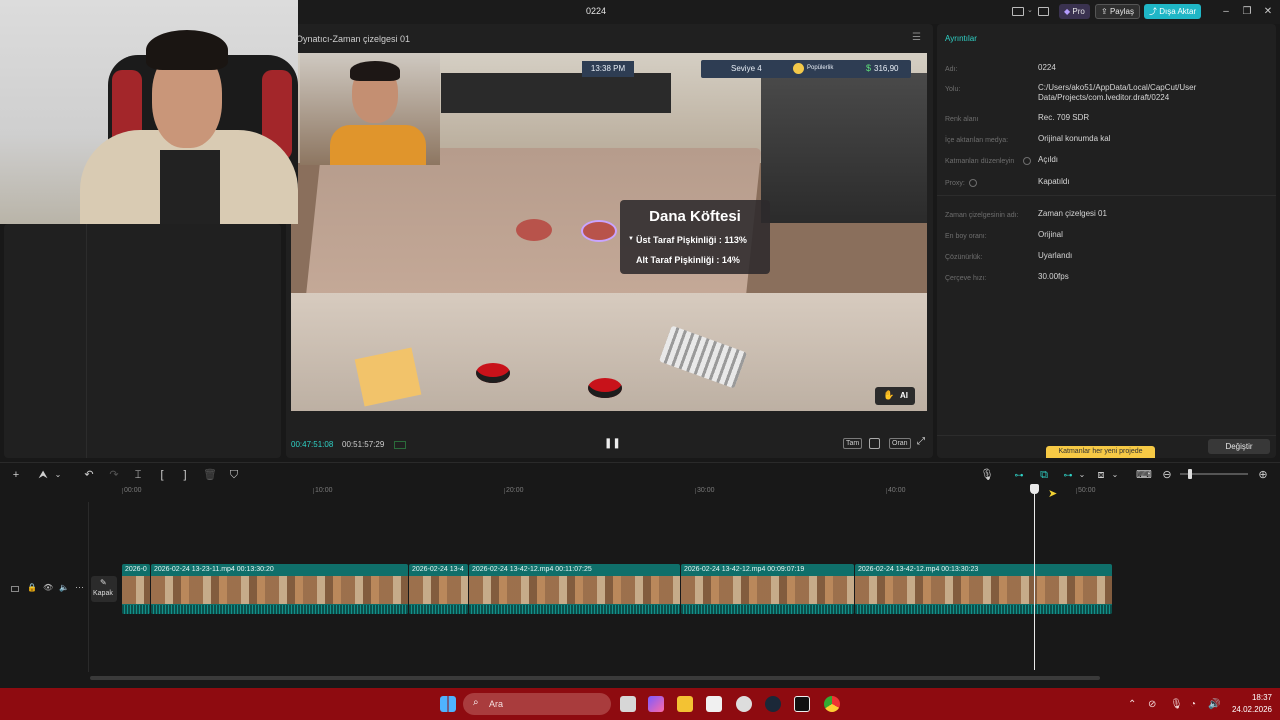 The width and height of the screenshot is (1280, 720). Describe the element at coordinates (400, 445) in the screenshot. I see `audio-meter-icon` at that location.